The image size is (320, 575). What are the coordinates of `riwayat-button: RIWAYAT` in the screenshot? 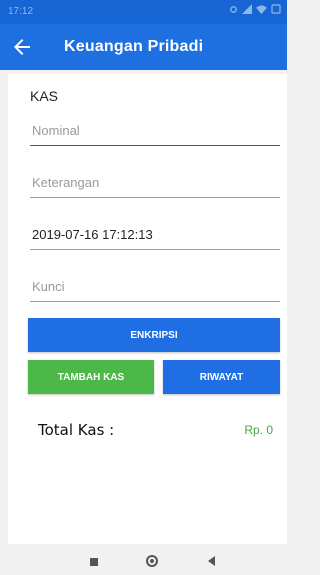 It's located at (221, 377).